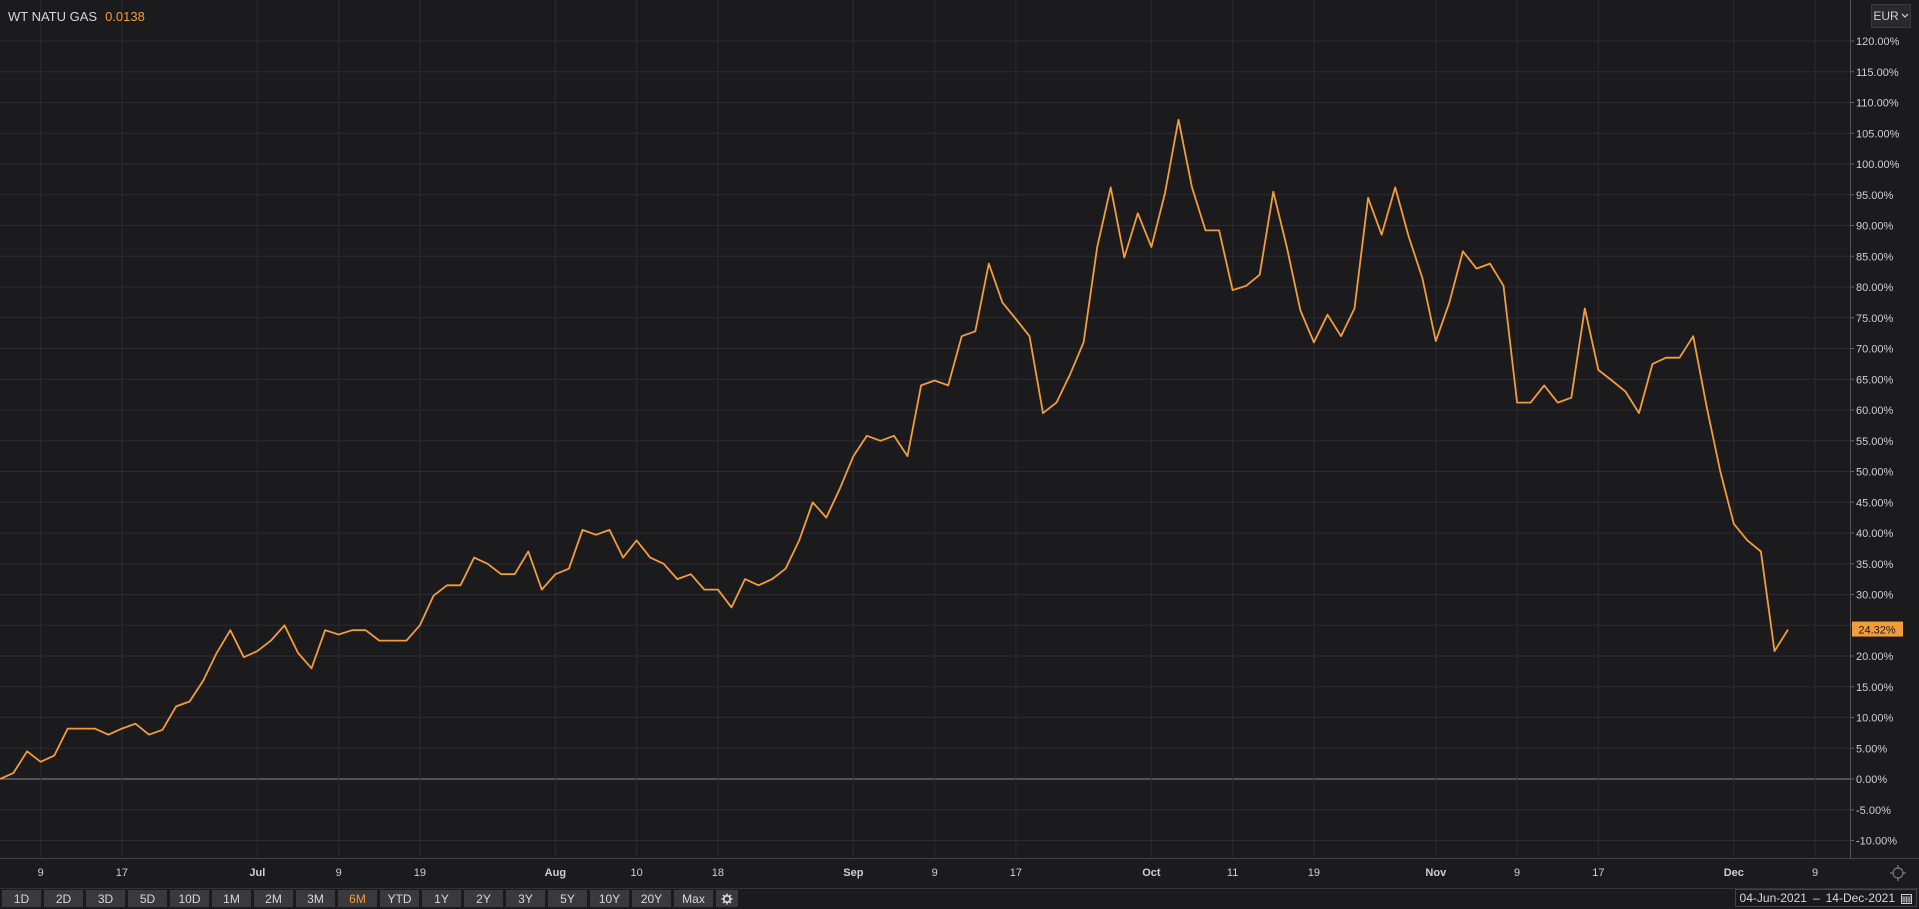 This screenshot has height=909, width=1919. I want to click on y-tick-label: 30.00%, so click(1875, 596).